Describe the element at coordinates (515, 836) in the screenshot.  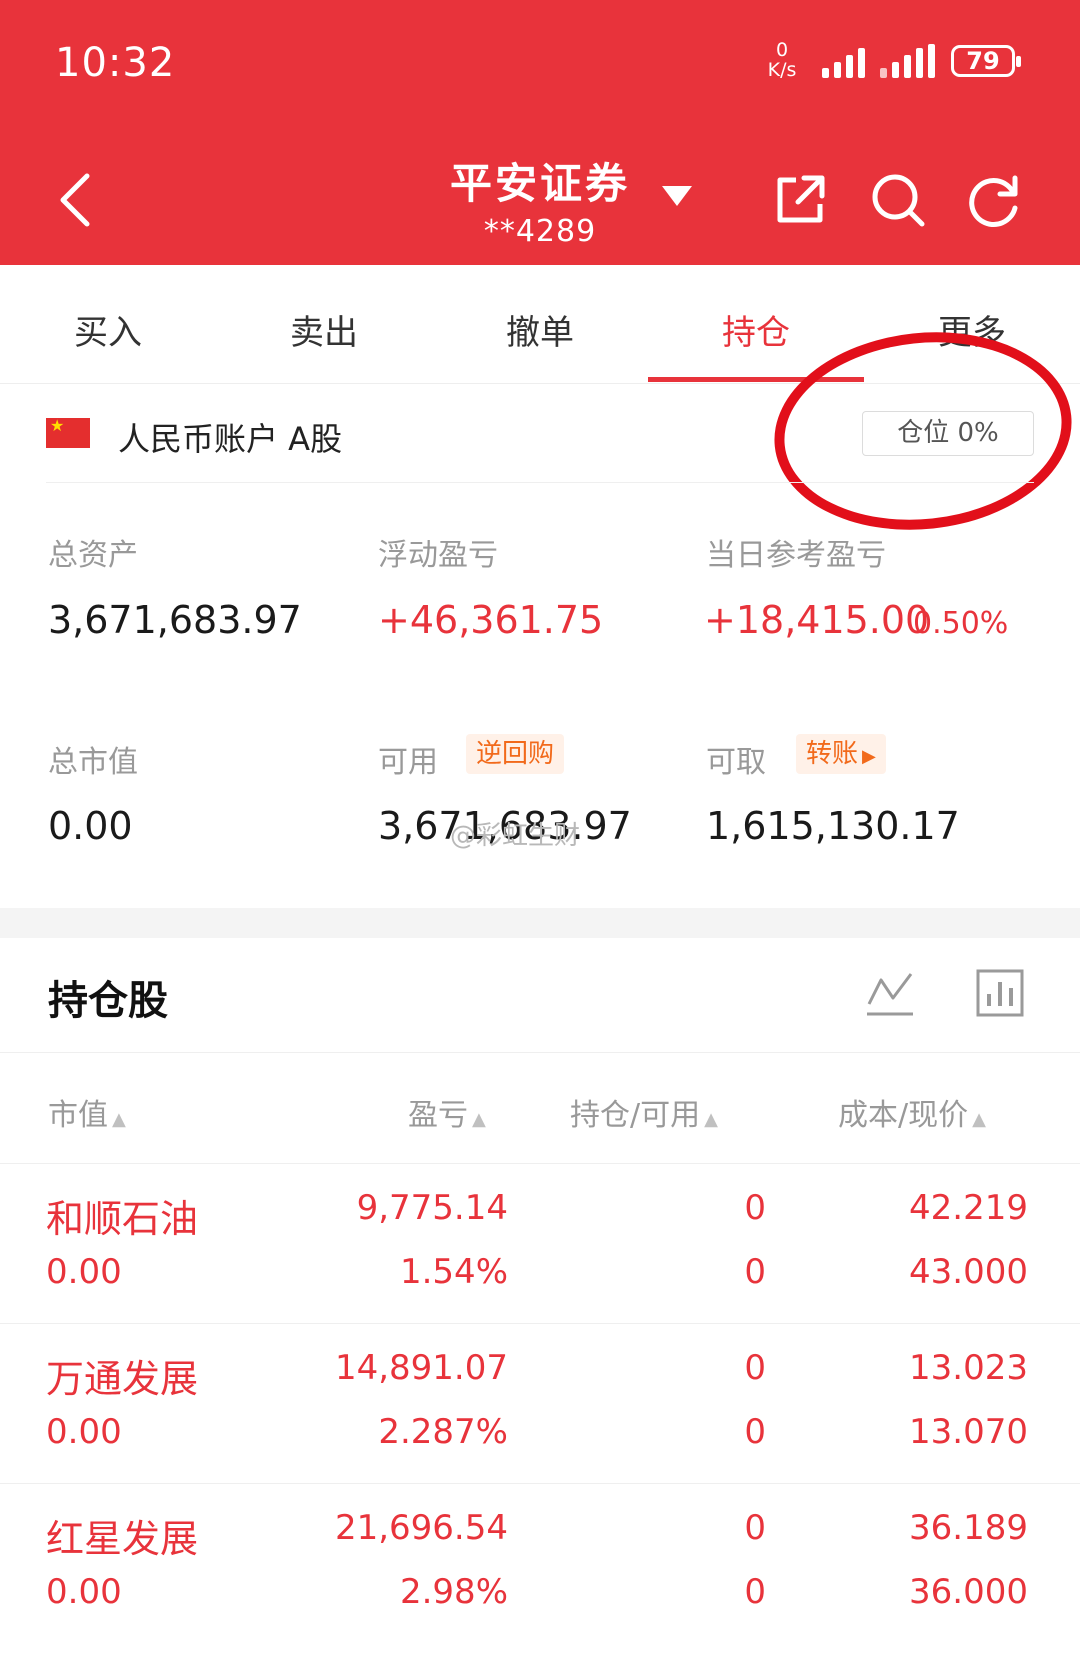
I see `watermark: @彩虹生财` at that location.